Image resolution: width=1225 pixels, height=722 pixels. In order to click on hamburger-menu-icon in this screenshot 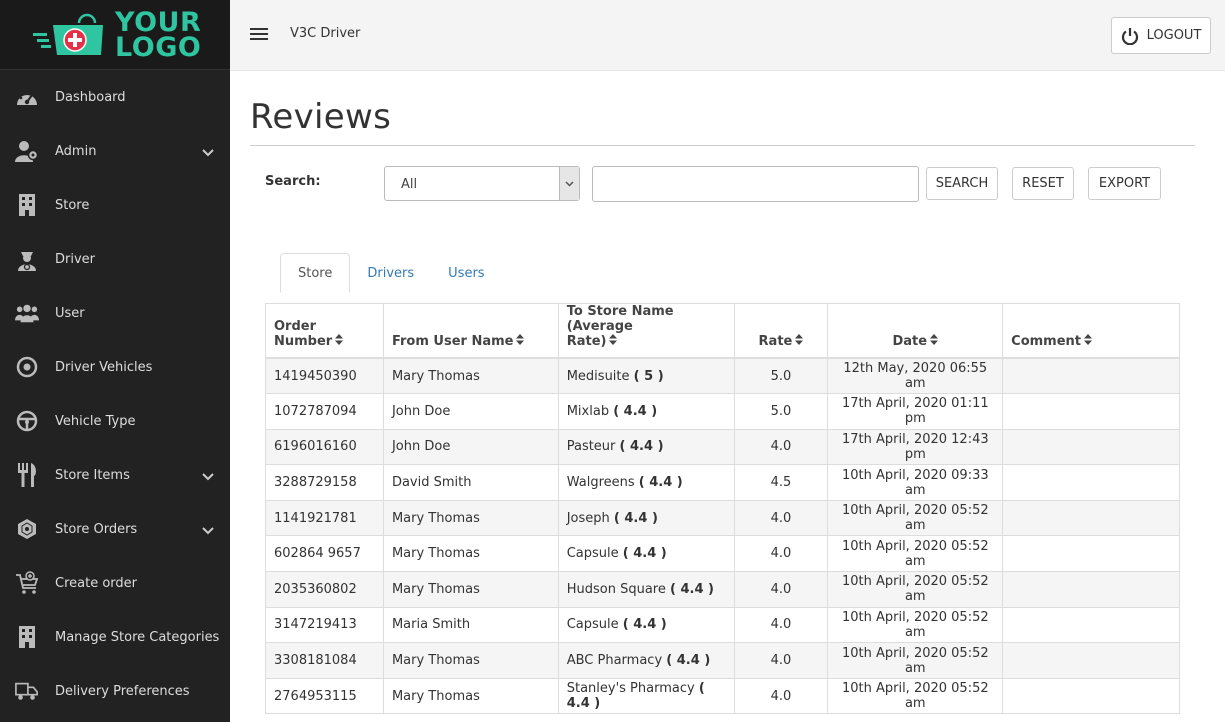, I will do `click(259, 34)`.